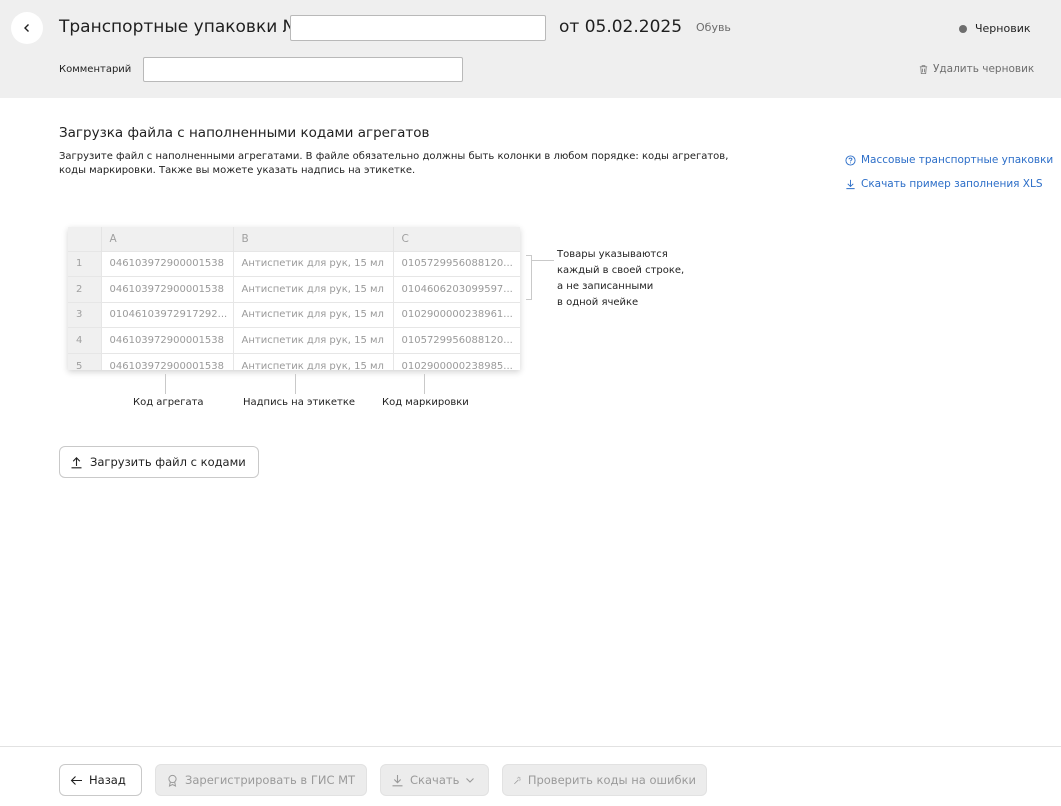  What do you see at coordinates (85, 340) in the screenshot?
I see `row-number: 4` at bounding box center [85, 340].